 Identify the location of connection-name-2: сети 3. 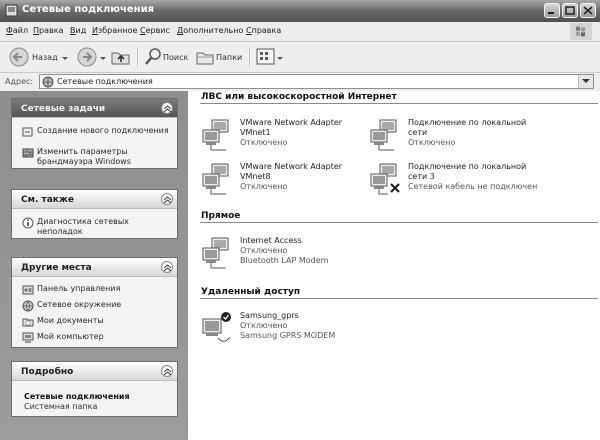
(421, 176).